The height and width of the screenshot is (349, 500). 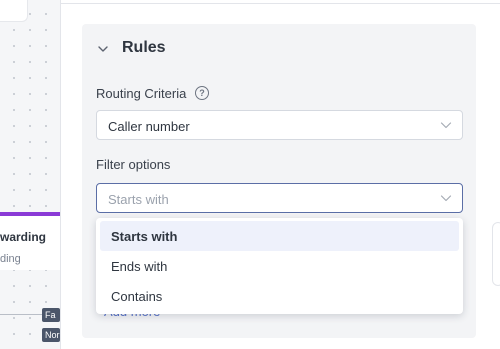 I want to click on panel-header-divider, so click(x=280, y=2).